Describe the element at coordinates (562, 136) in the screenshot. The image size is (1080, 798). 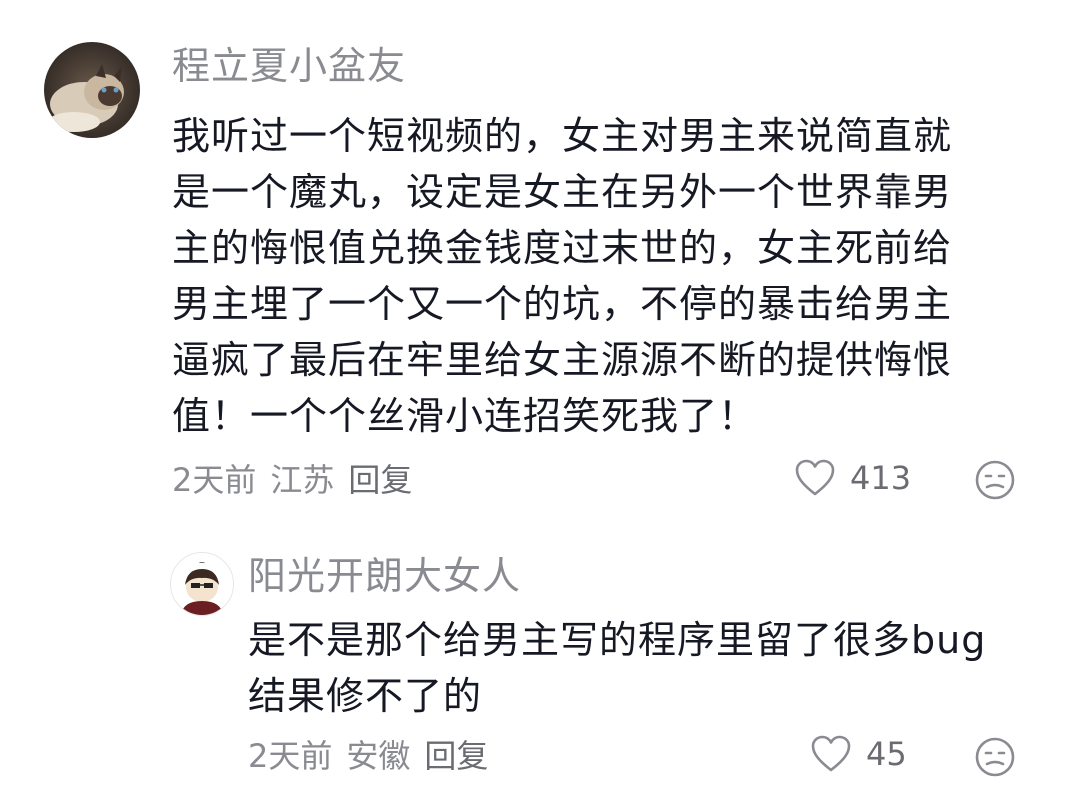
I see `comment-line: 我听过一个短视频的，女主对男主来说简直就` at that location.